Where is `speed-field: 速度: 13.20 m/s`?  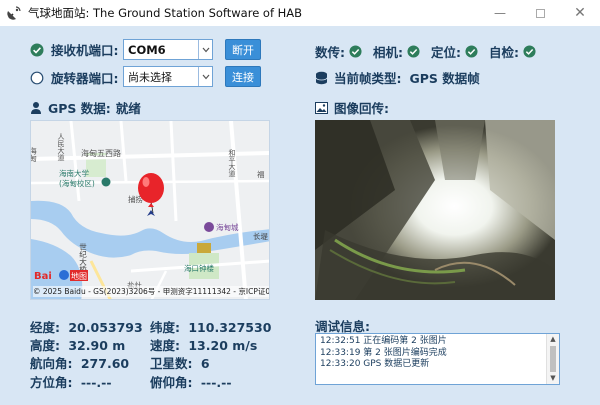
speed-field: 速度: 13.20 m/s is located at coordinates (203, 344).